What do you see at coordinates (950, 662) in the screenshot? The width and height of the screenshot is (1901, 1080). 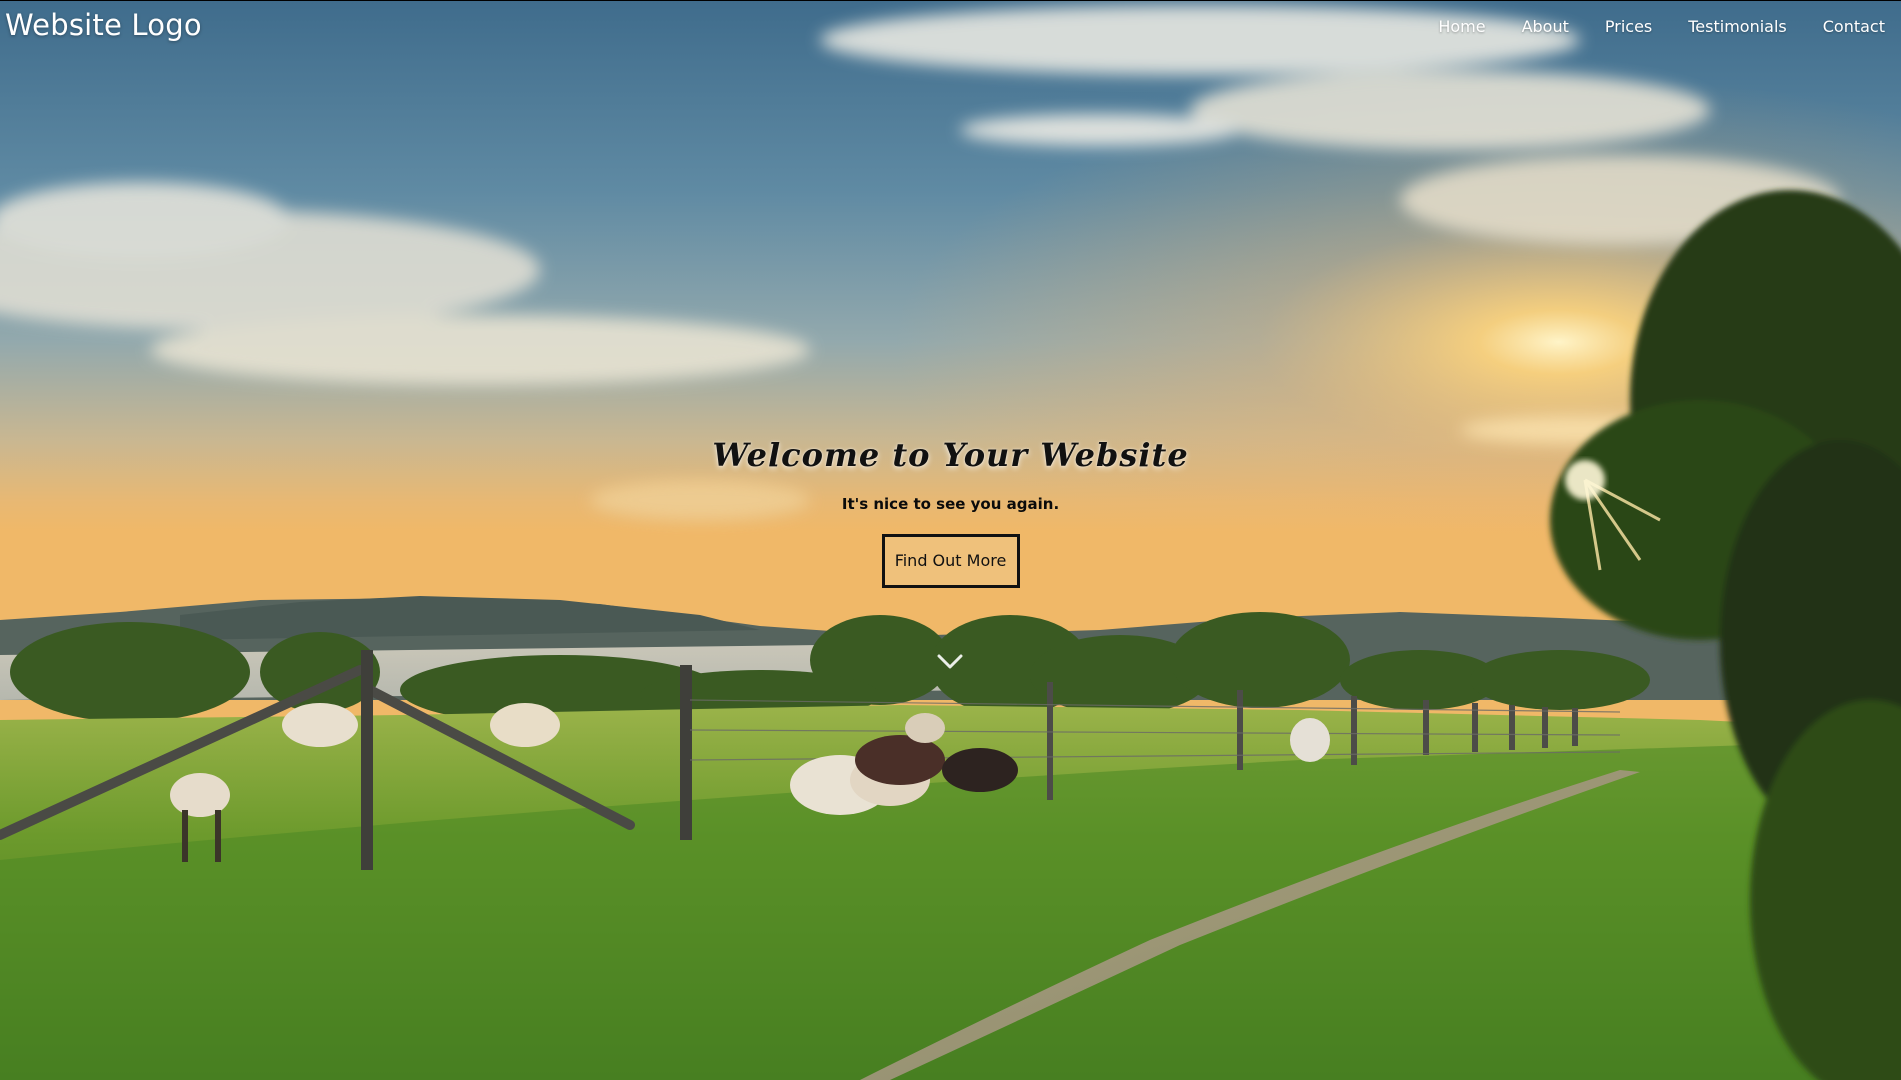 I see `chevron-down-icon` at bounding box center [950, 662].